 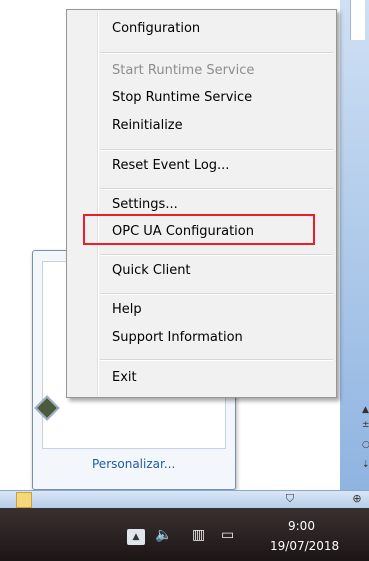 I want to click on menu-item-stop-runtime: Stop Runtime Service, so click(x=182, y=97).